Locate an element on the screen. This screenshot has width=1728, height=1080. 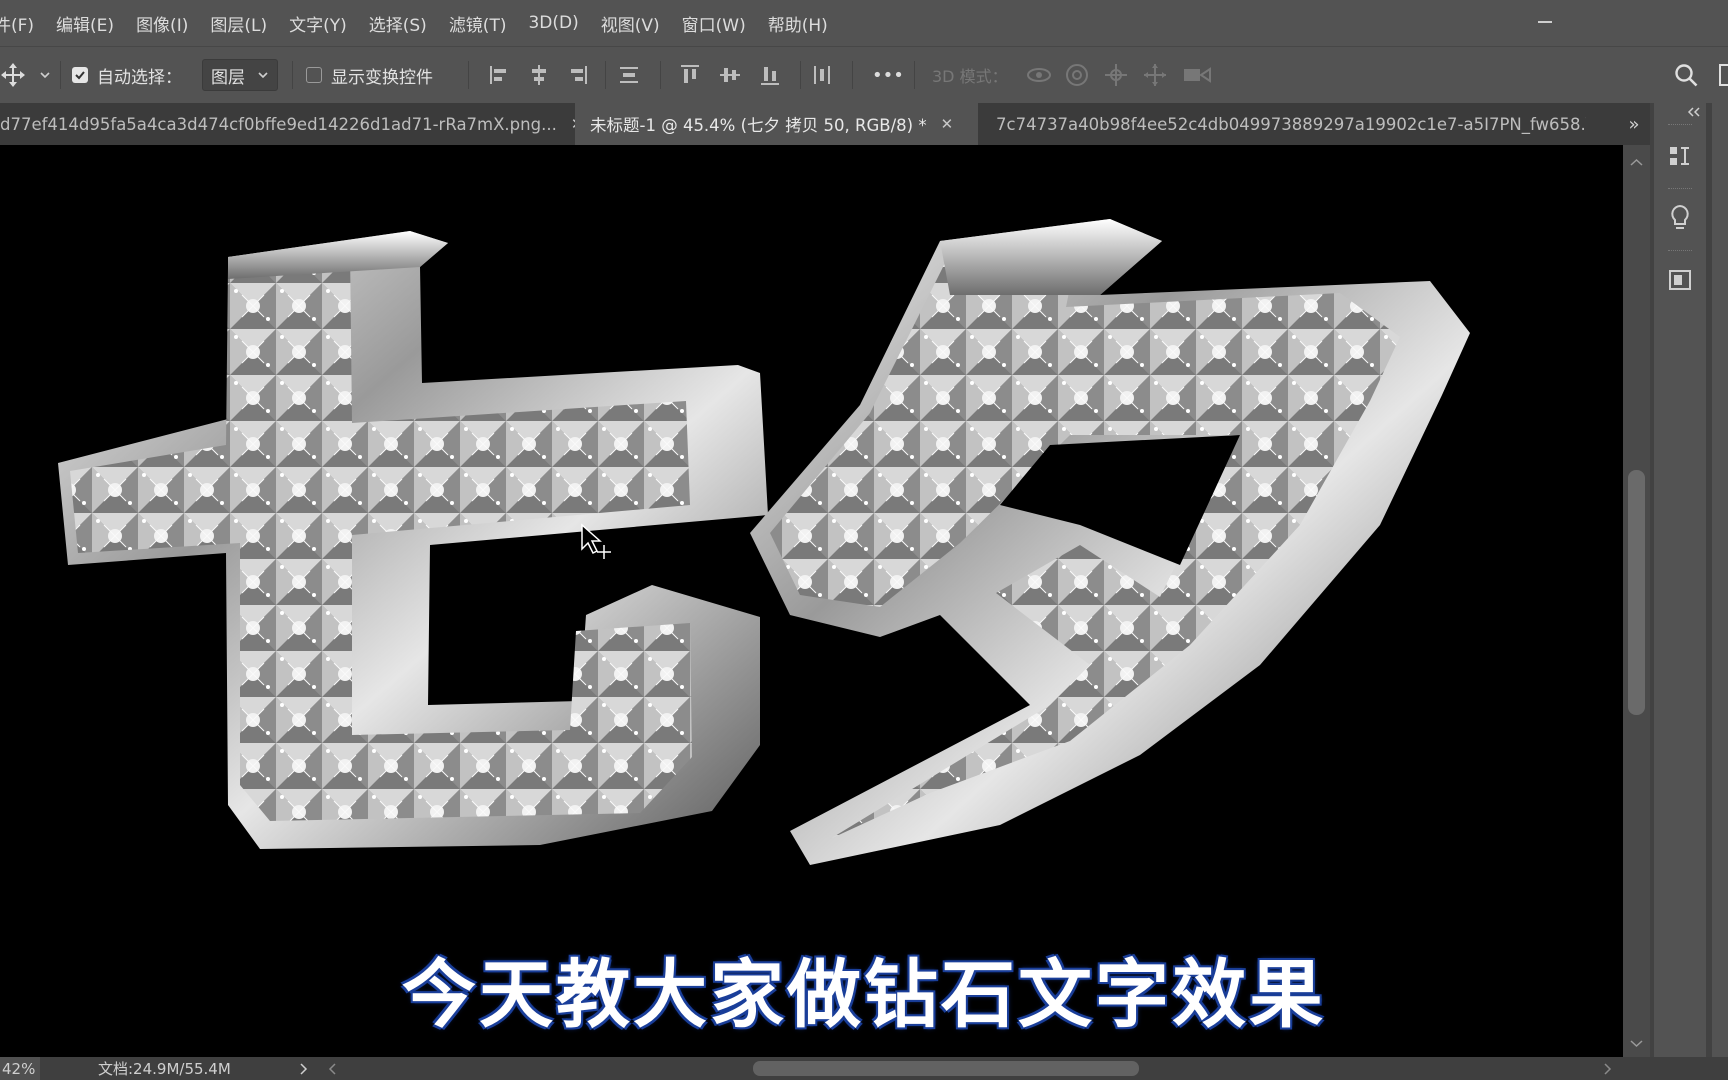
options-bar: 自动选择： 图层 显示变换控件 ••• 3D 模式： is located at coordinates (864, 75).